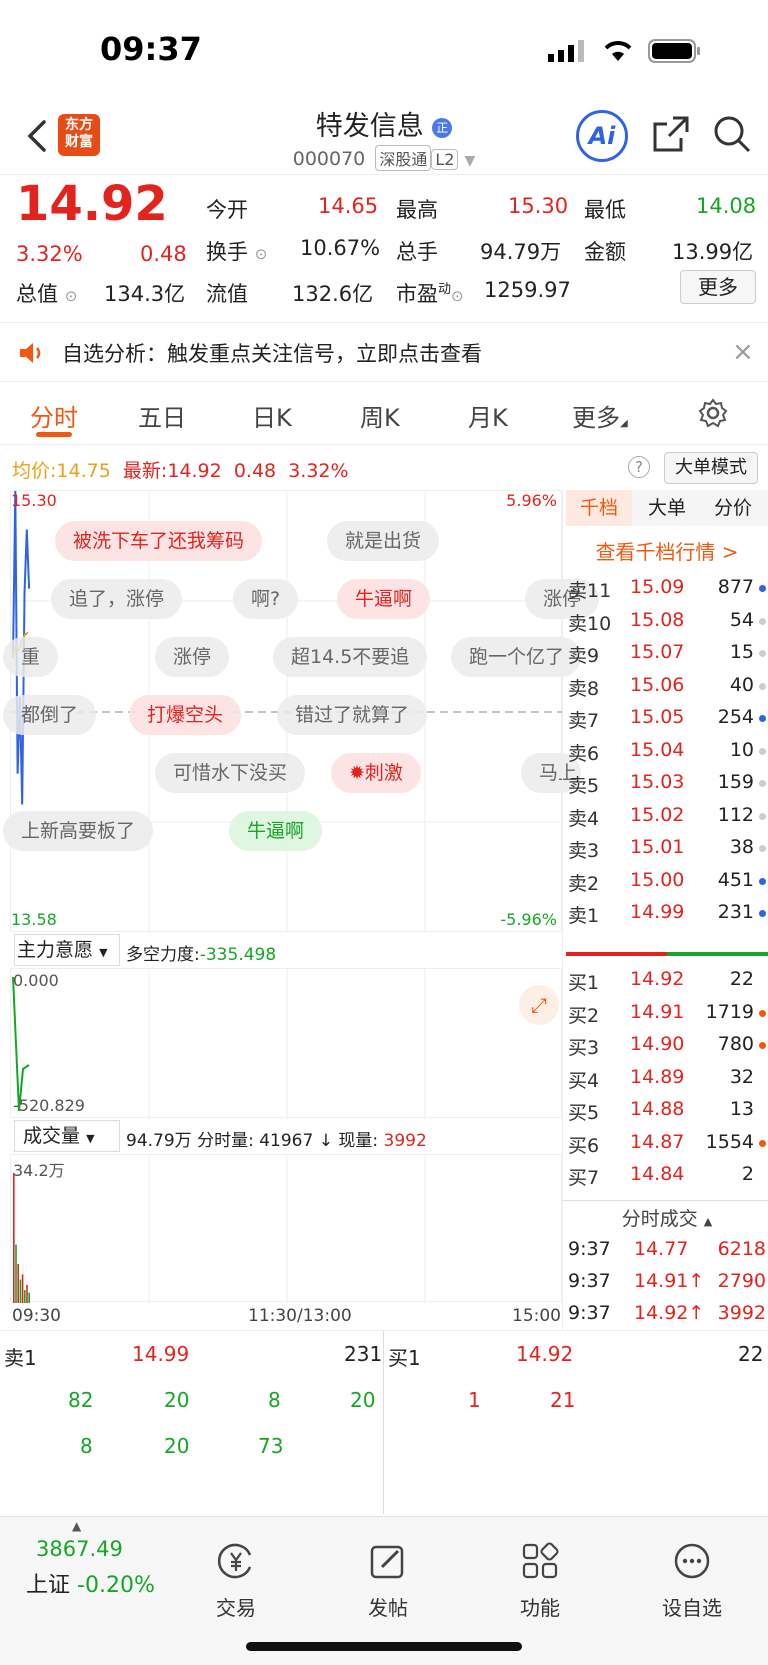 The height and width of the screenshot is (1665, 768). Describe the element at coordinates (671, 134) in the screenshot. I see `share-icon` at that location.